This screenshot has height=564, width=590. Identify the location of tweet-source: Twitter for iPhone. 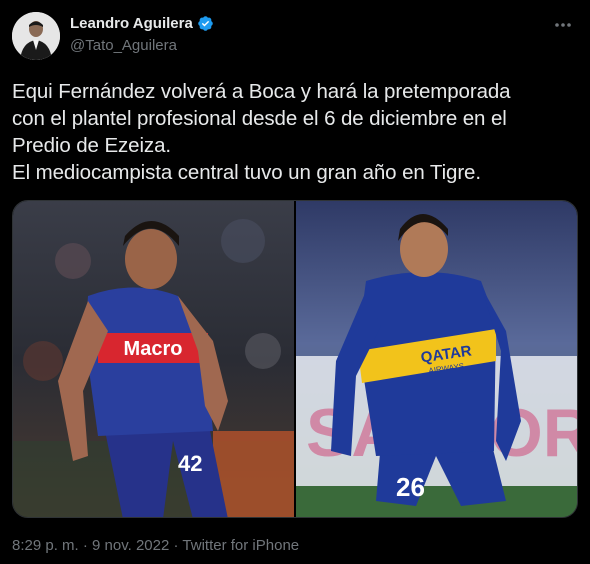
(241, 545).